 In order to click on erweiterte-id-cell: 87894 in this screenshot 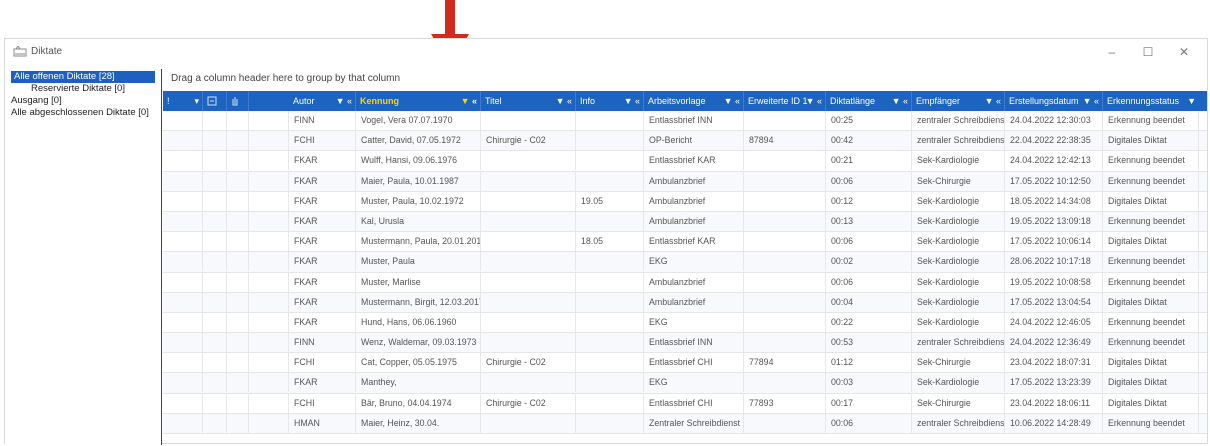, I will do `click(785, 141)`.